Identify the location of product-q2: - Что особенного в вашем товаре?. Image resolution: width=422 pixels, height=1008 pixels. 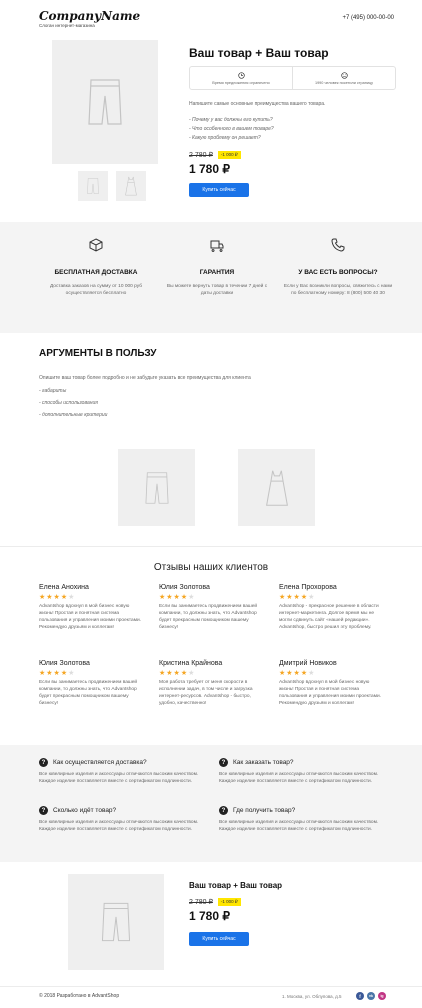
(231, 129).